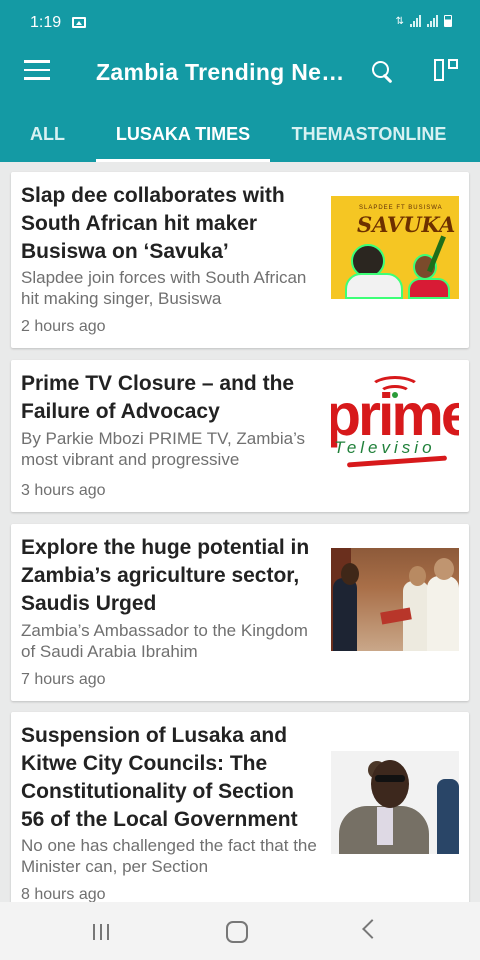 This screenshot has height=960, width=480. I want to click on data-arrows-icon: ⇅, so click(399, 21).